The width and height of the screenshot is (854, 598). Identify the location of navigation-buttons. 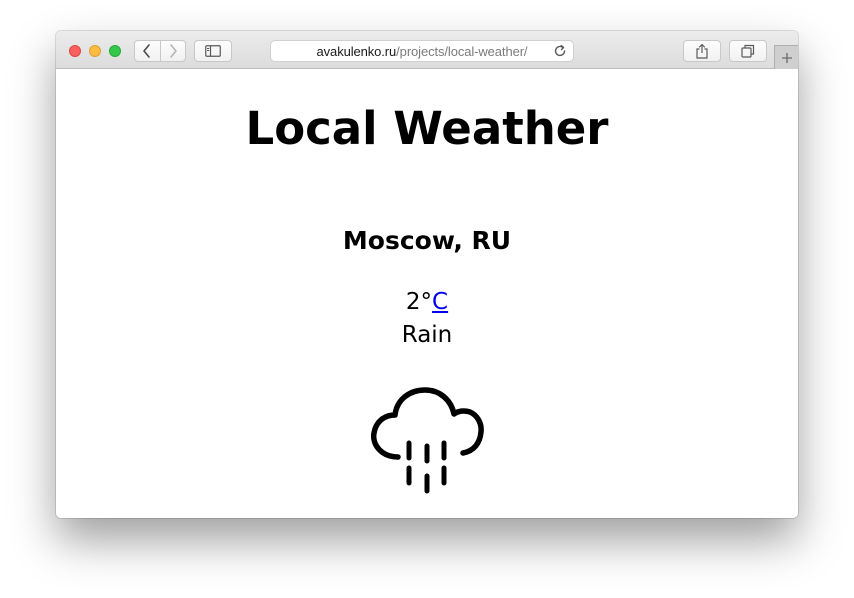
(160, 51).